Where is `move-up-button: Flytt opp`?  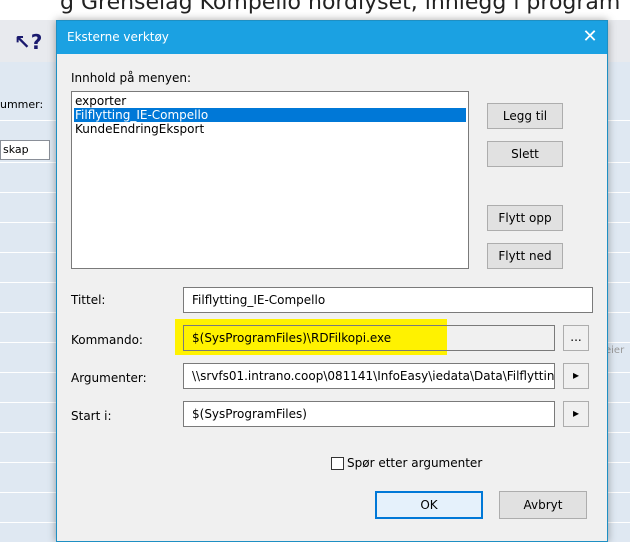
move-up-button: Flytt opp is located at coordinates (525, 218).